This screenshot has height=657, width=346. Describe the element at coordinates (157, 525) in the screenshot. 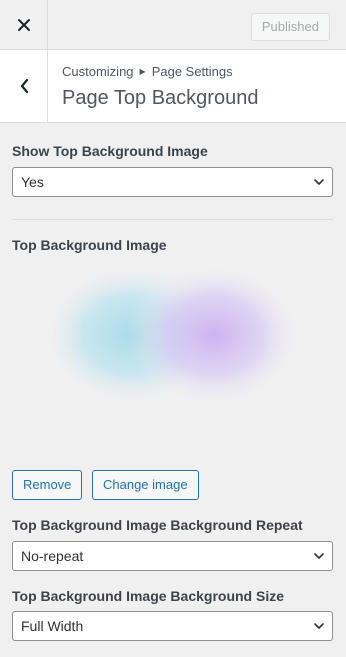

I see `repeat-label: Top Background Image Background Repeat` at that location.